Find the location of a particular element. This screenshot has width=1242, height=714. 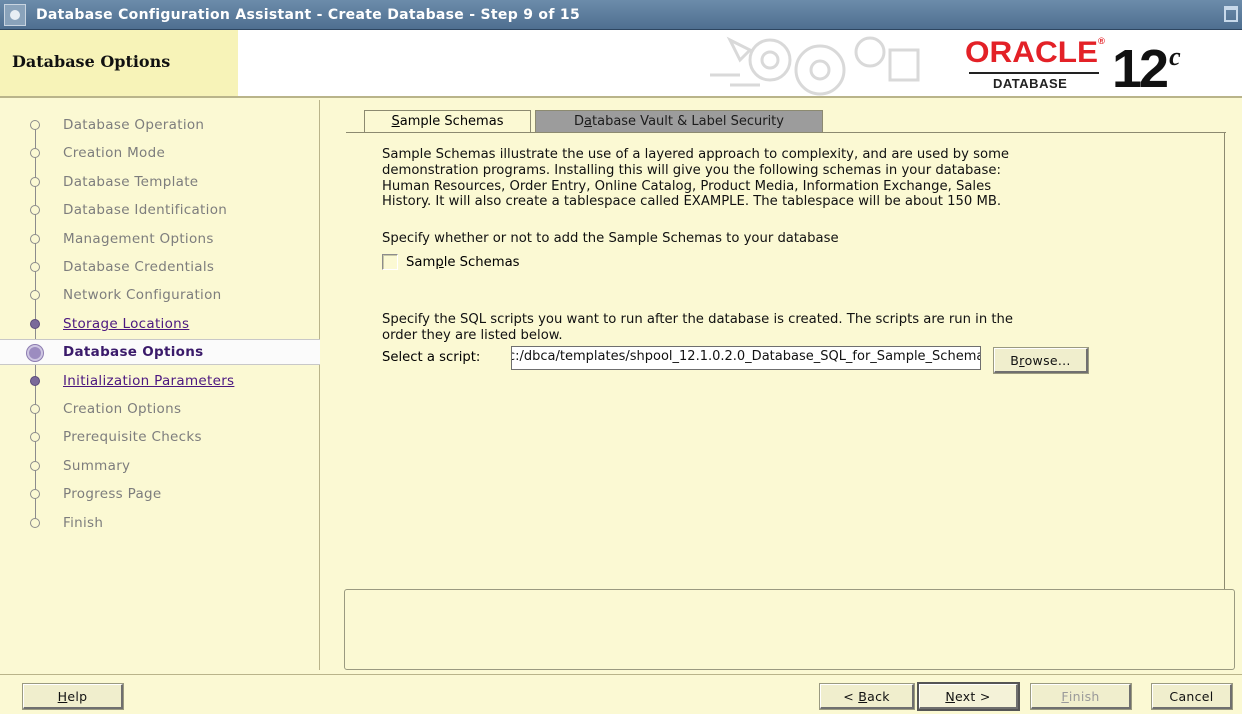

version-number: 12 is located at coordinates (1140, 69).